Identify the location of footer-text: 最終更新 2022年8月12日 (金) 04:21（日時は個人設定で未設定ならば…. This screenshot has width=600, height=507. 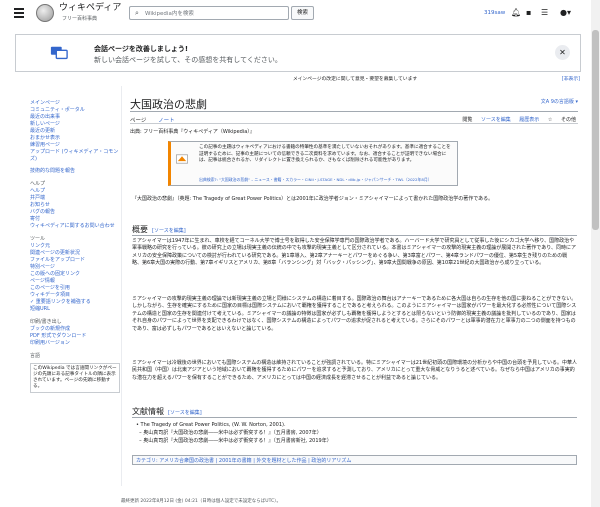
(201, 501).